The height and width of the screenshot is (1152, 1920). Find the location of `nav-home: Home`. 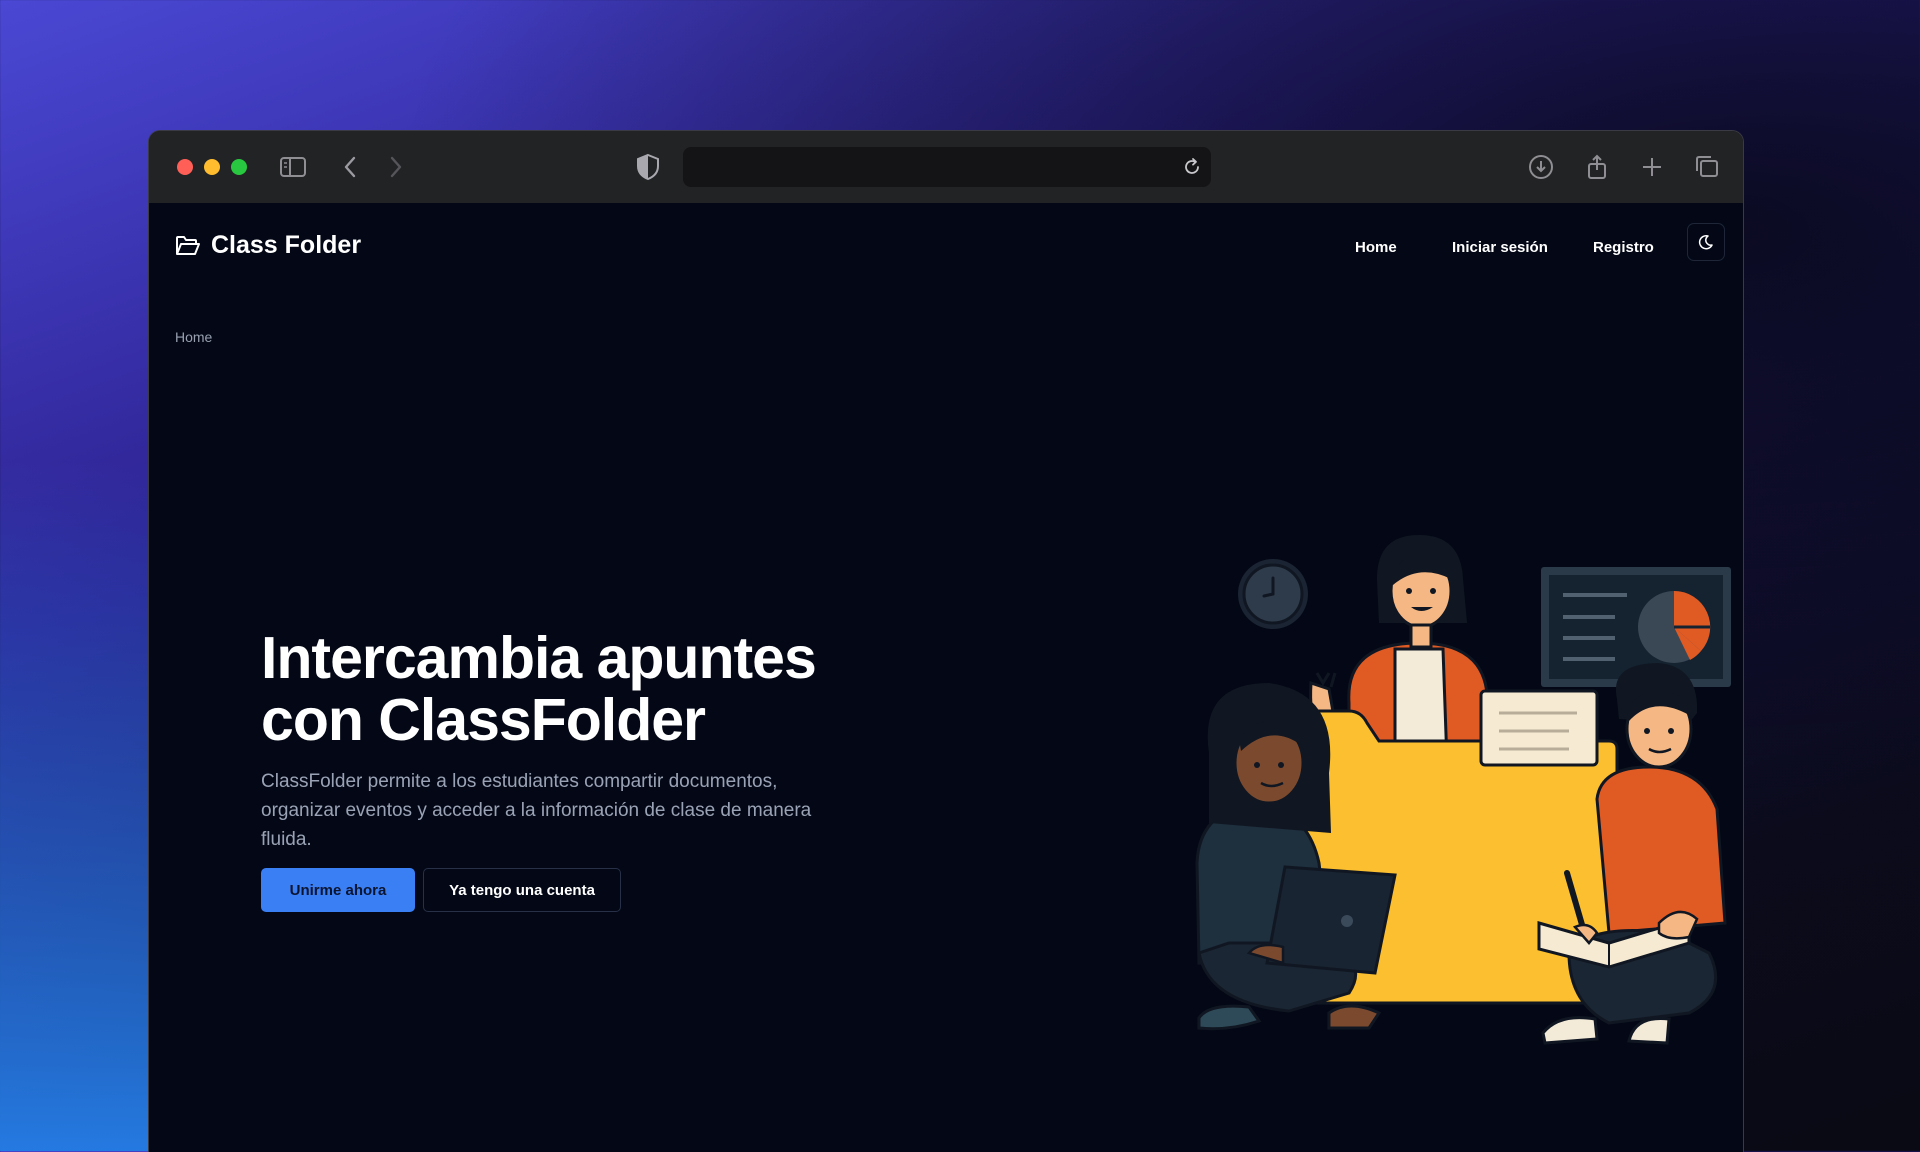

nav-home: Home is located at coordinates (1376, 247).